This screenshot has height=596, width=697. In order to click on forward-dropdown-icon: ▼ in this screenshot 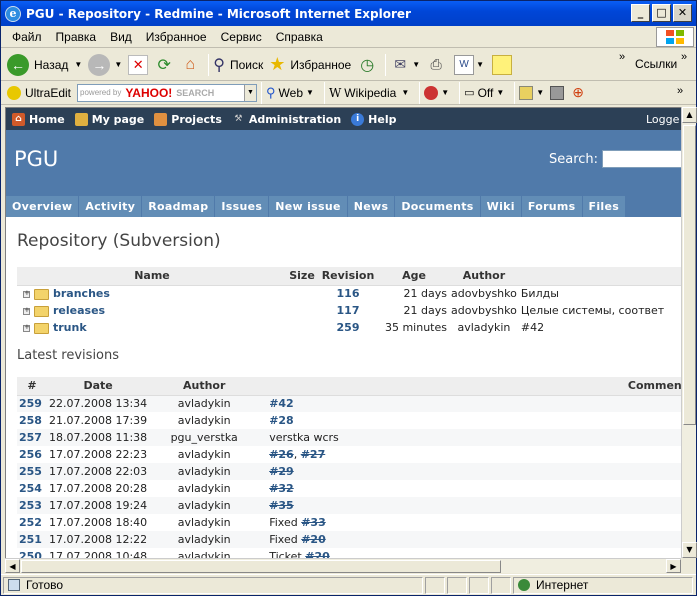, I will do `click(118, 64)`.